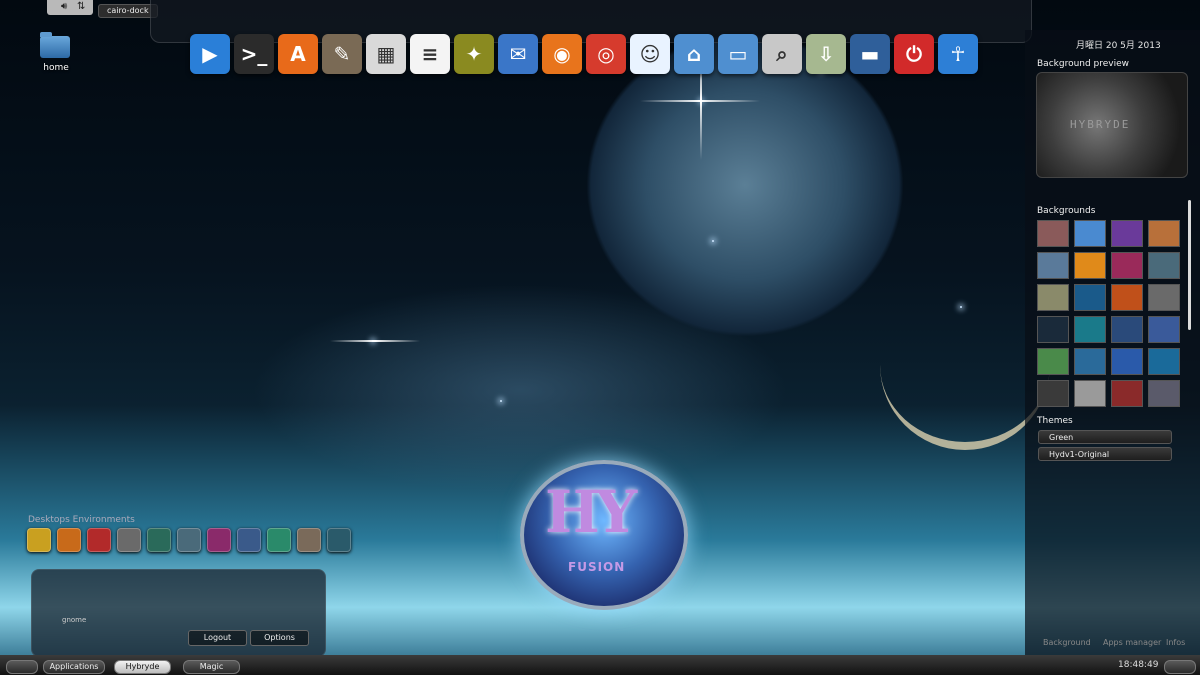 Image resolution: width=1200 pixels, height=675 pixels. Describe the element at coordinates (1175, 642) in the screenshot. I see `infos-link: Infos` at that location.